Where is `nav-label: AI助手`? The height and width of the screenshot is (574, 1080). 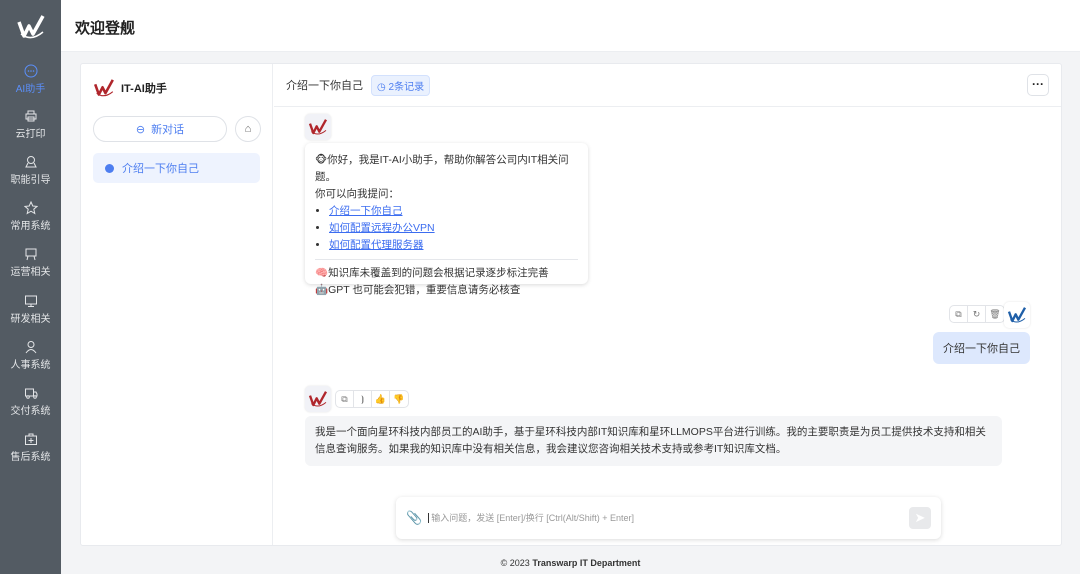
nav-label: AI助手 is located at coordinates (30, 89).